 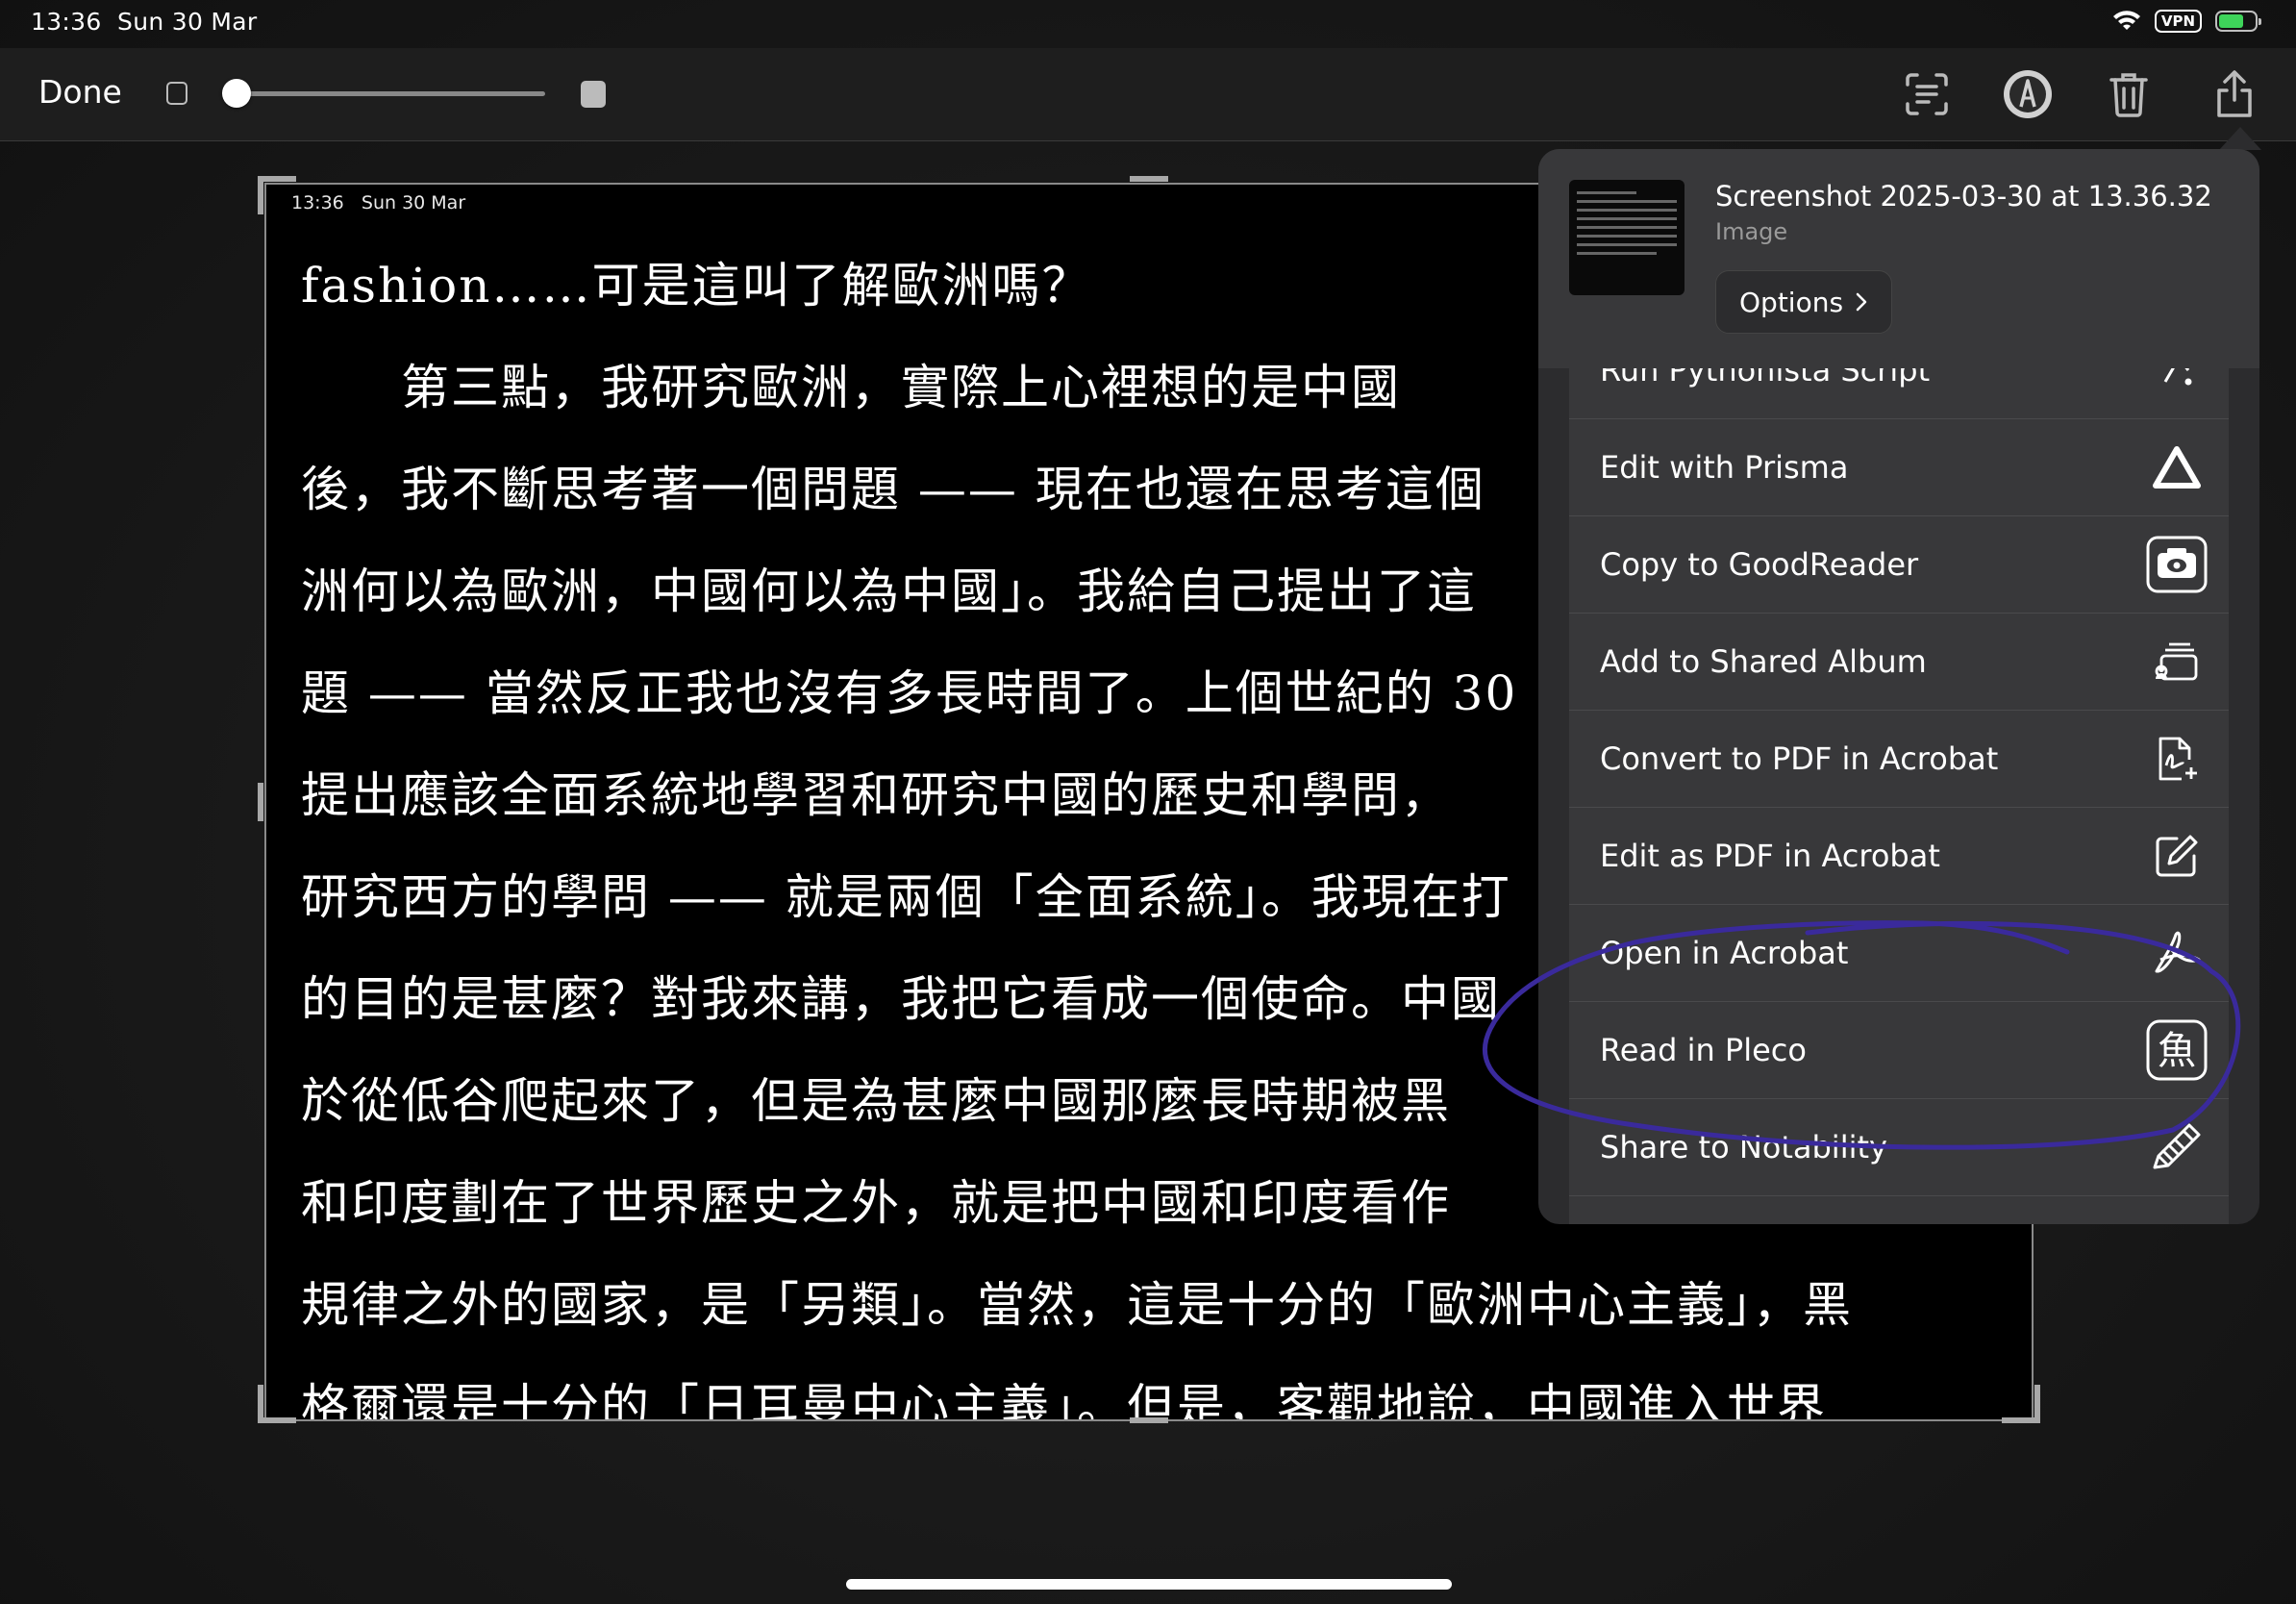 What do you see at coordinates (1899, 1210) in the screenshot?
I see `action-row-cutoff` at bounding box center [1899, 1210].